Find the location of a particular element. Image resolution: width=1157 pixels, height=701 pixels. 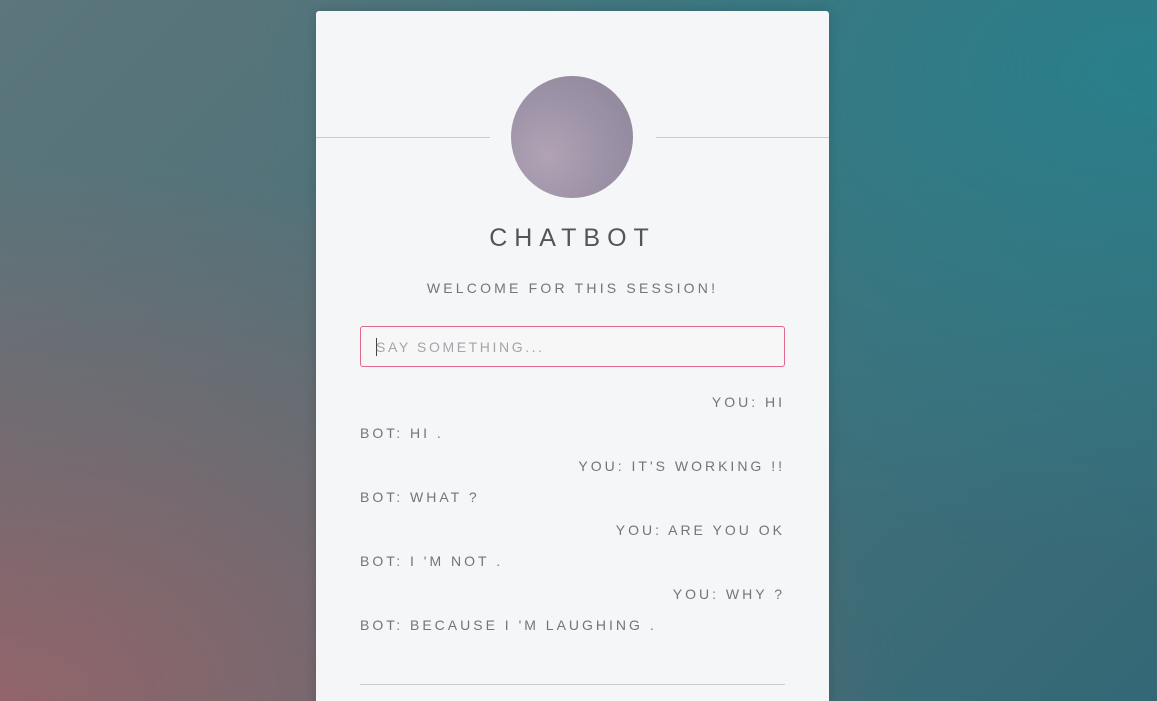

message-user: YOU: HI is located at coordinates (748, 402).